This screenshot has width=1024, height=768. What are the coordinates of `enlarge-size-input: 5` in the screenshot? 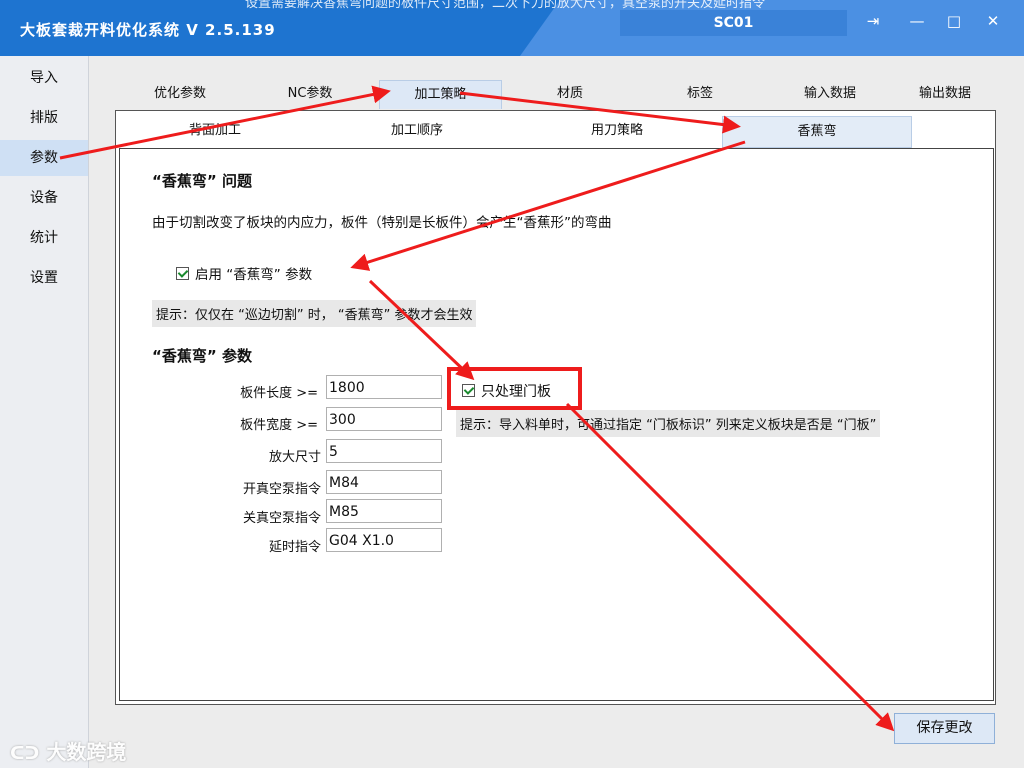 It's located at (384, 451).